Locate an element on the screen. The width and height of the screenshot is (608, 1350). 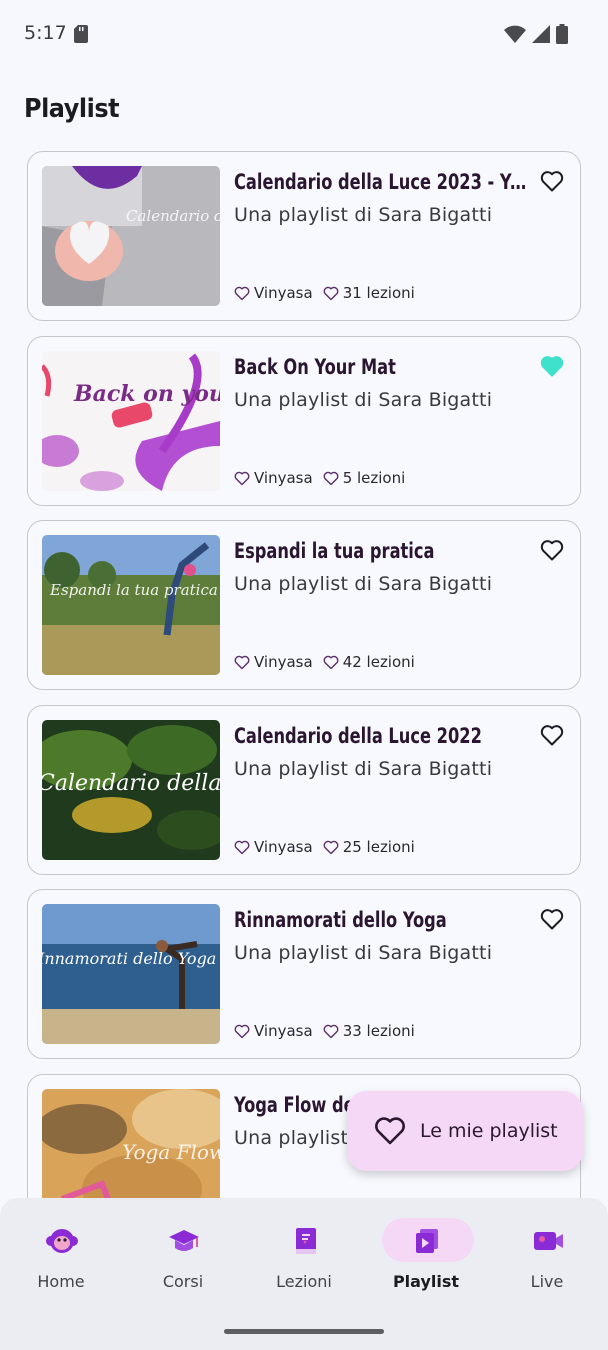
status-bar: 5:17 is located at coordinates (304, 34).